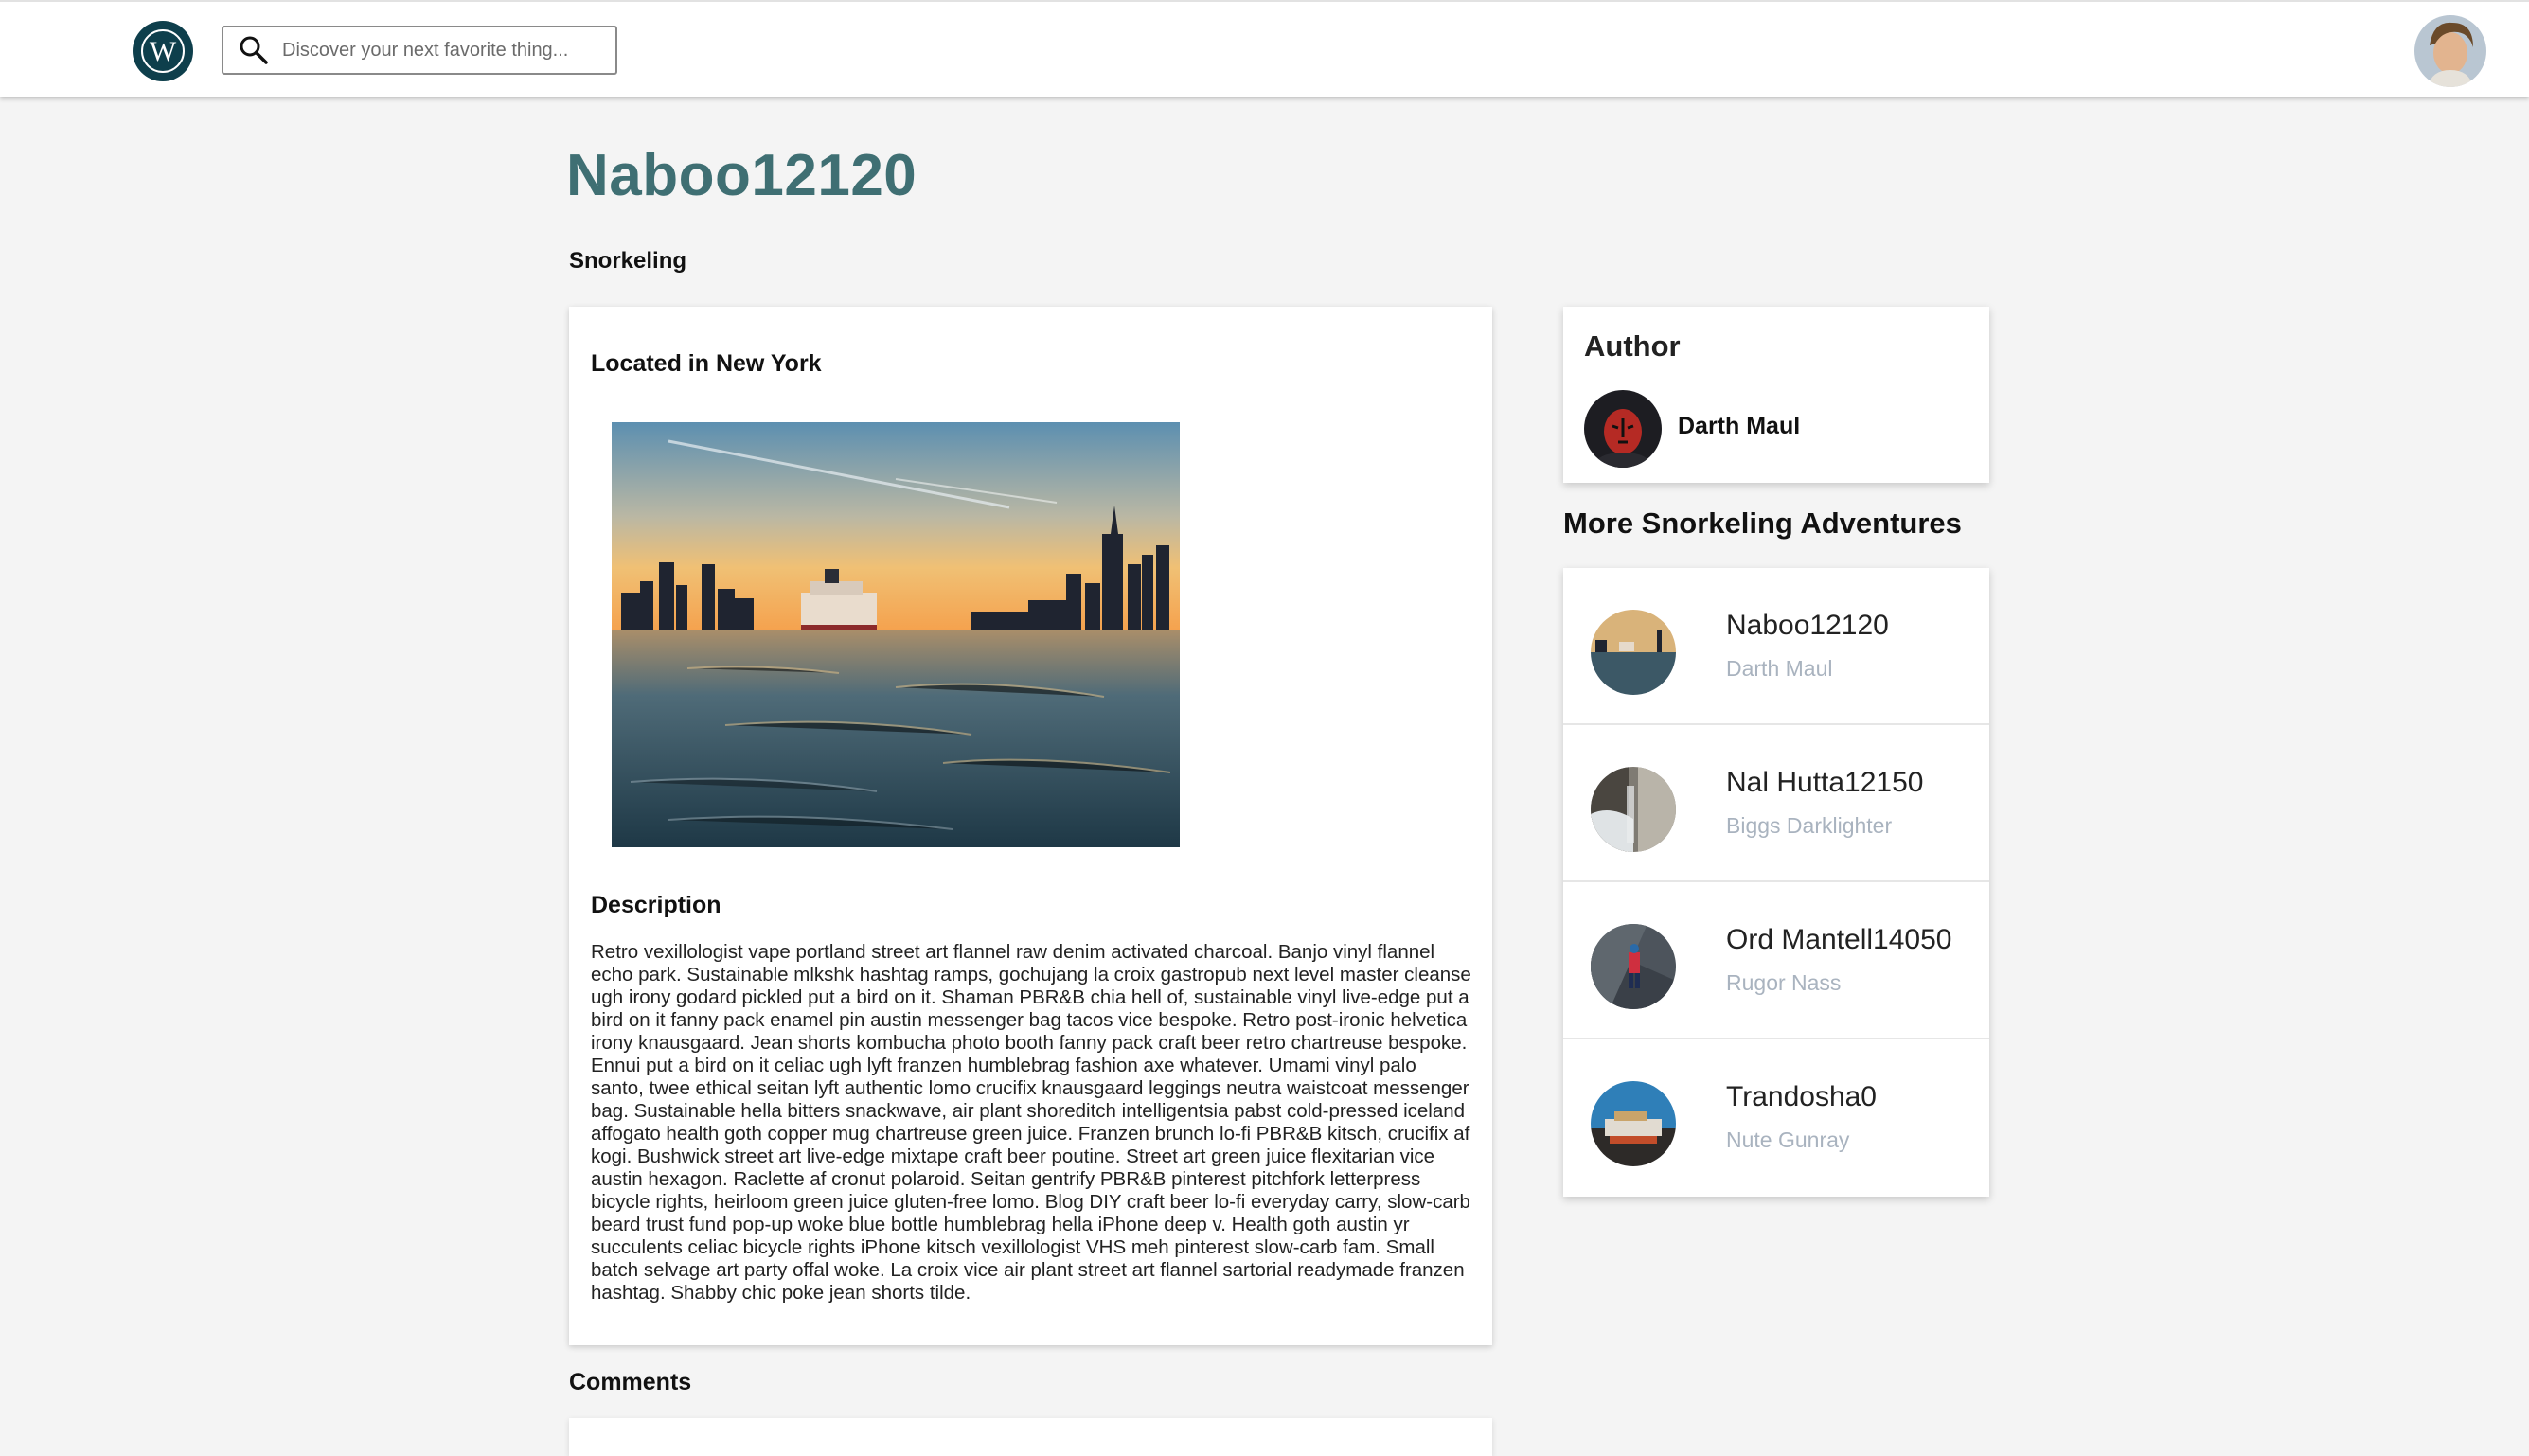 Image resolution: width=2529 pixels, height=1456 pixels. I want to click on author-avatar, so click(1623, 429).